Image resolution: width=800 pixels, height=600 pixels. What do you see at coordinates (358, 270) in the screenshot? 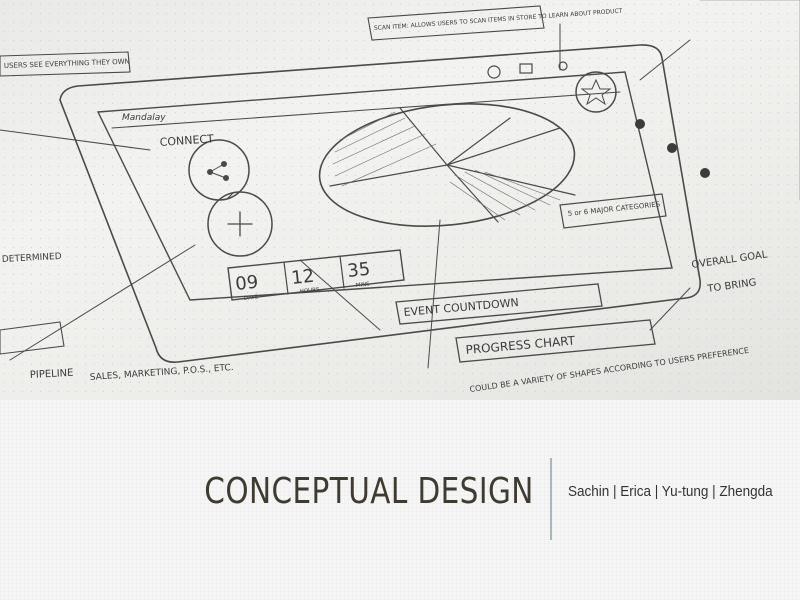
I see `sketch-mins-value: 35` at bounding box center [358, 270].